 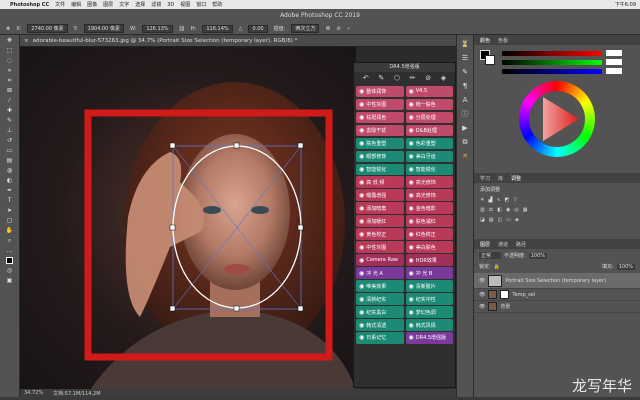 What do you see at coordinates (380, 221) in the screenshot?
I see `plugin-button: ◉ 添加暖红` at bounding box center [380, 221].